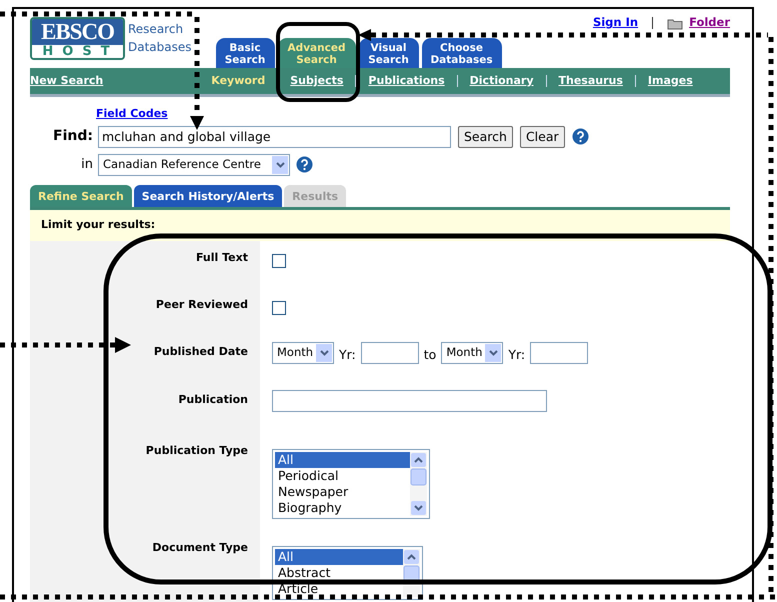 This screenshot has width=777, height=602. Describe the element at coordinates (160, 47) in the screenshot. I see `product-name: Databases` at that location.